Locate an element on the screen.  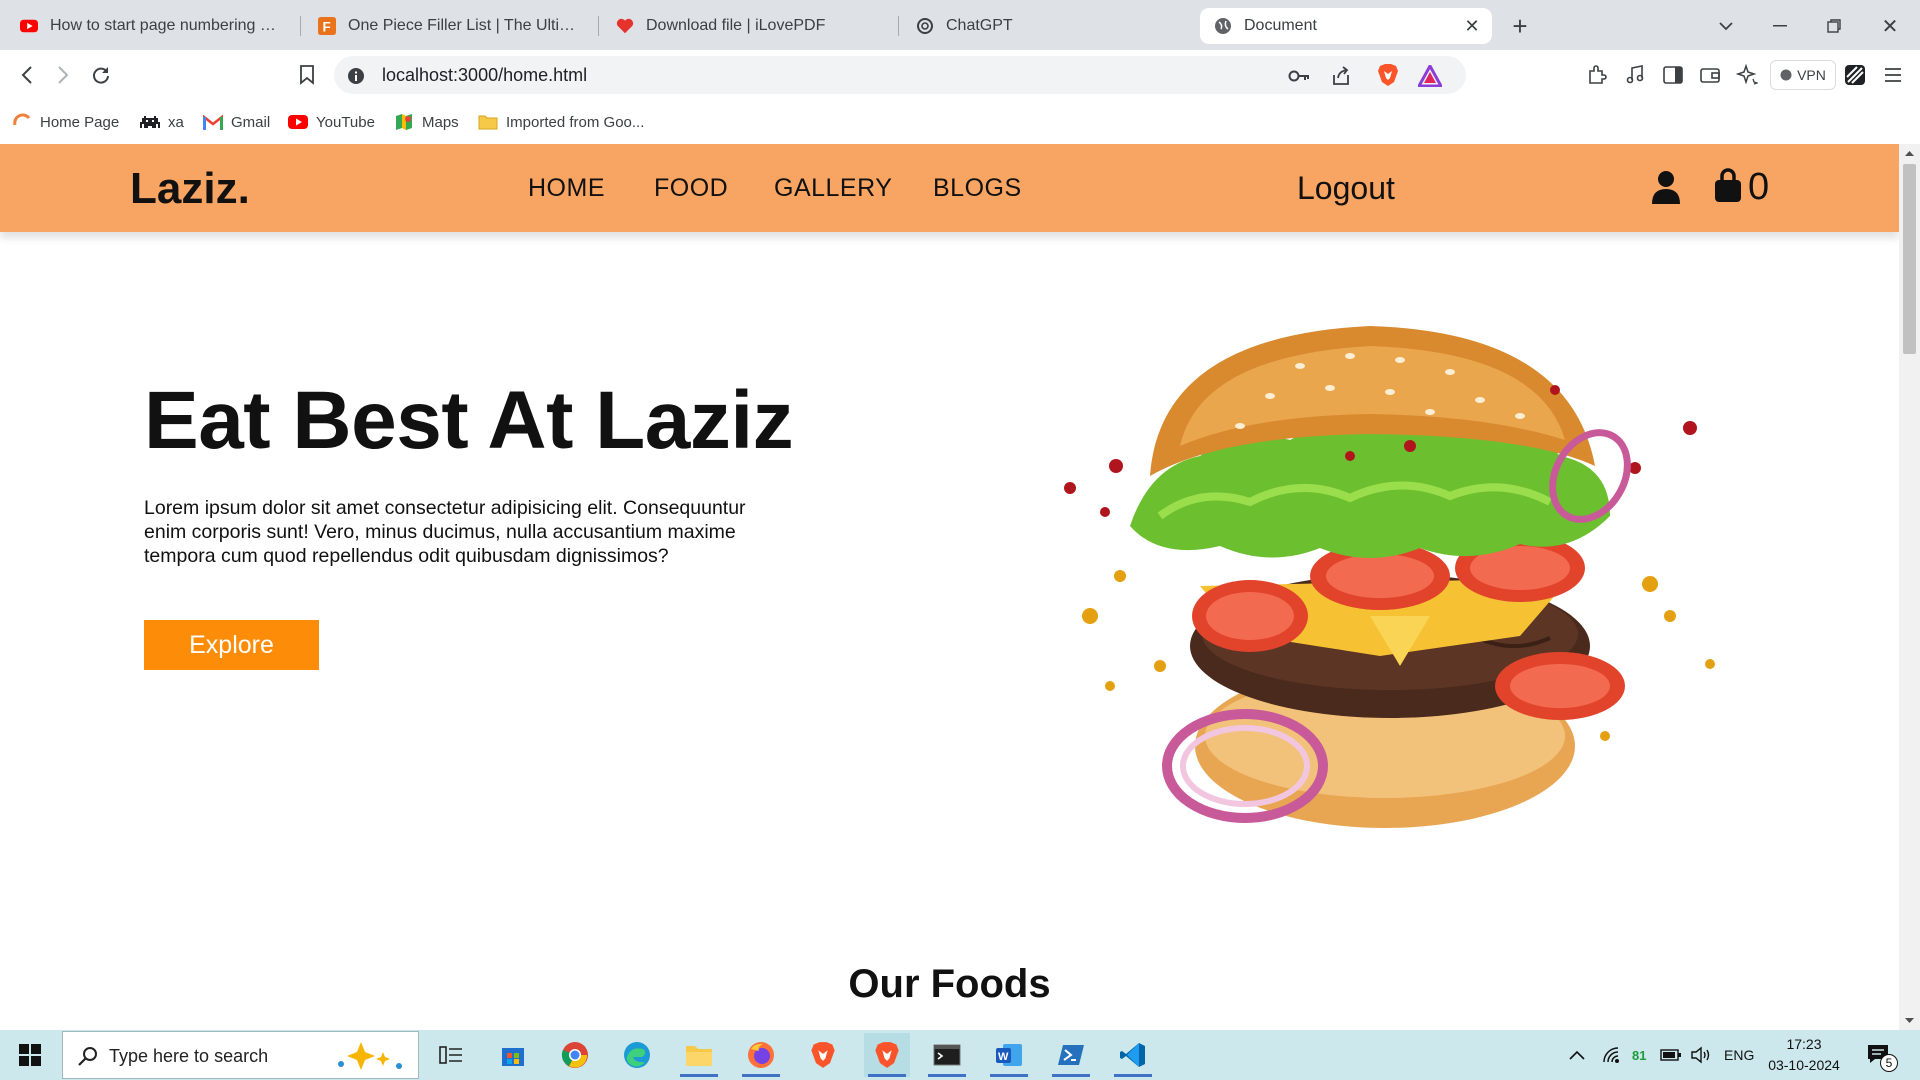
clock: 17:23 03-10-2024 is located at coordinates (1804, 1055).